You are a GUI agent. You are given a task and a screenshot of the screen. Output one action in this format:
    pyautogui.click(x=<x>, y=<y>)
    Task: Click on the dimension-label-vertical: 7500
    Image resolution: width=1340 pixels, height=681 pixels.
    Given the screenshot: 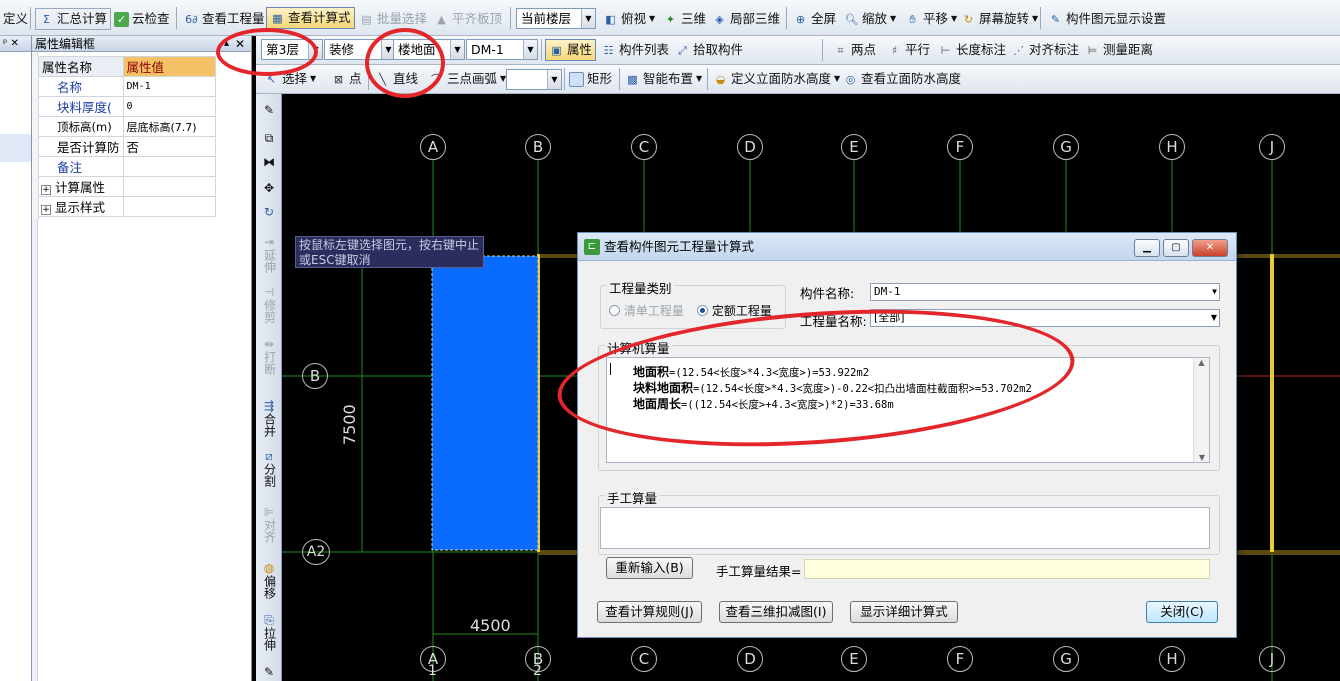 What is the action you would take?
    pyautogui.click(x=349, y=424)
    